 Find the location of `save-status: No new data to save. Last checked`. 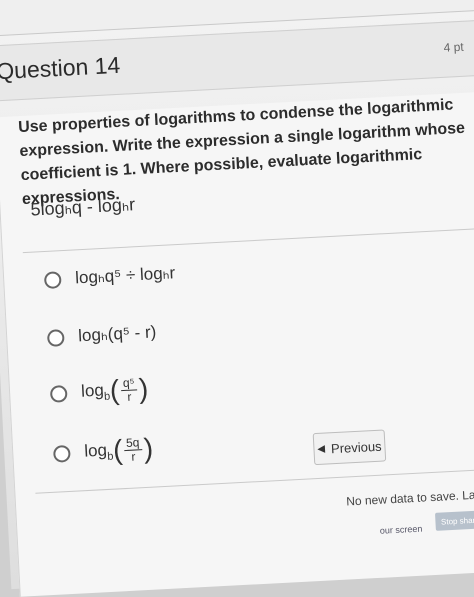

save-status: No new data to save. Last checked is located at coordinates (409, 497).